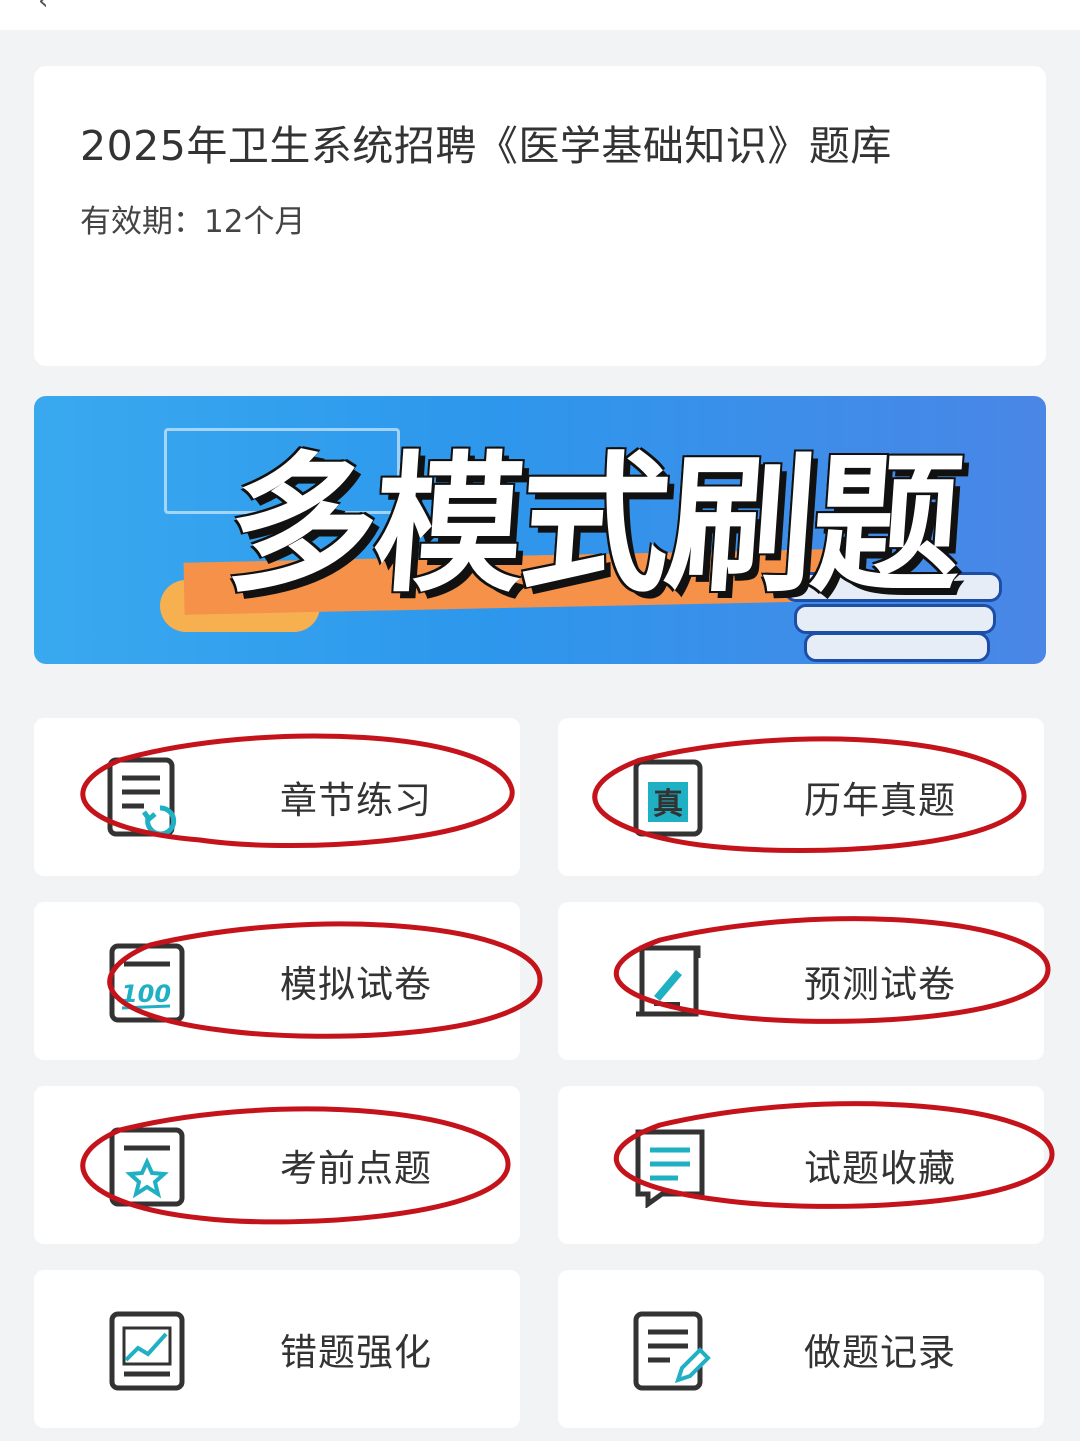 Image resolution: width=1080 pixels, height=1441 pixels. I want to click on menu-item-favorites: 试题收藏, so click(801, 1165).